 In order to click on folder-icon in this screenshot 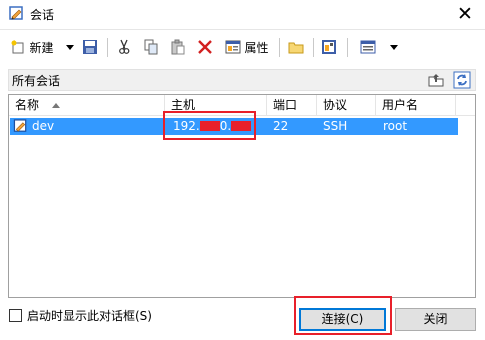, I will do `click(296, 48)`.